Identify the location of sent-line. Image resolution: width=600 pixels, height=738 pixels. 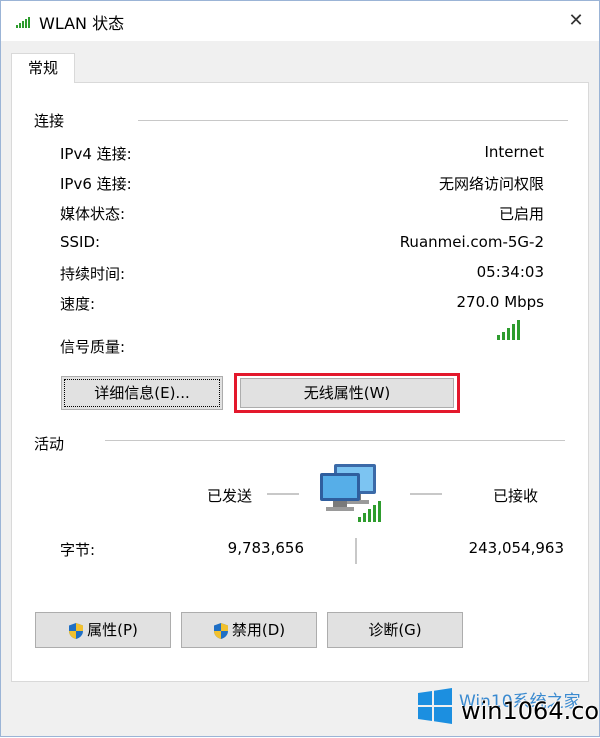
(283, 494).